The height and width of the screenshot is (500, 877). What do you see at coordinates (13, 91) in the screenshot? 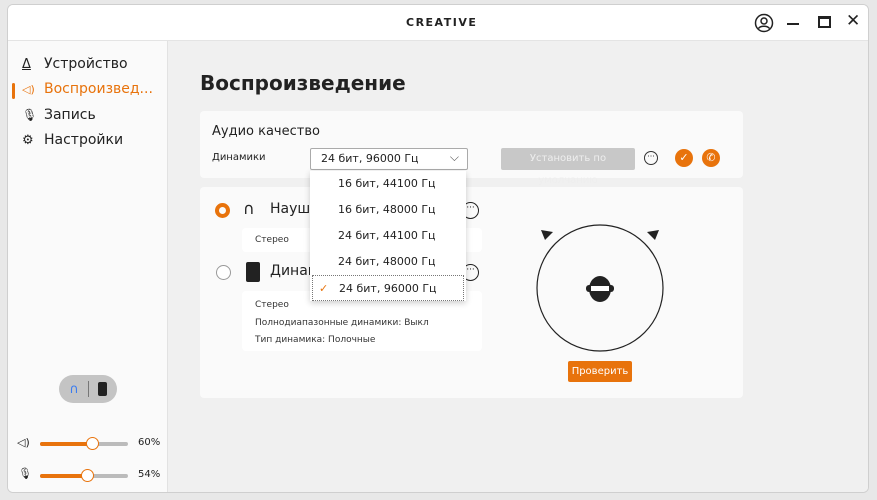
I see `active-indicator` at bounding box center [13, 91].